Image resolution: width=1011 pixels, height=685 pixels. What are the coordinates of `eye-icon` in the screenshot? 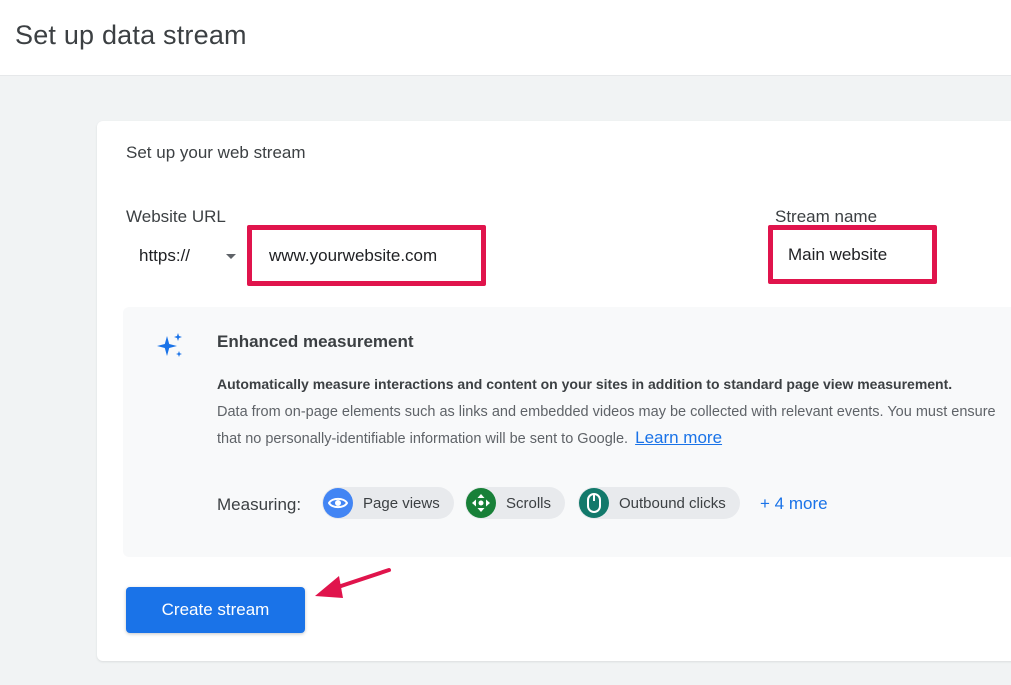 It's located at (338, 503).